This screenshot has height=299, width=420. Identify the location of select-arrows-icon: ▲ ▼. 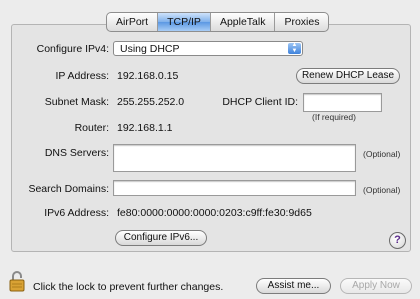
(294, 48).